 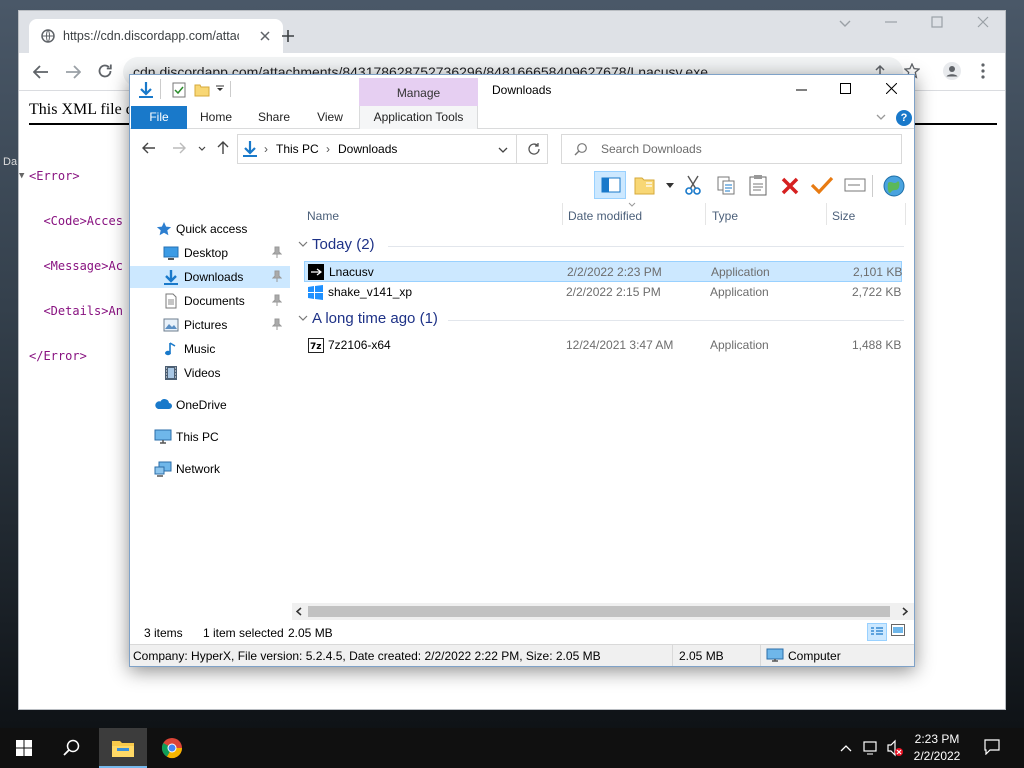 What do you see at coordinates (952, 71) in the screenshot?
I see `profile-avatar` at bounding box center [952, 71].